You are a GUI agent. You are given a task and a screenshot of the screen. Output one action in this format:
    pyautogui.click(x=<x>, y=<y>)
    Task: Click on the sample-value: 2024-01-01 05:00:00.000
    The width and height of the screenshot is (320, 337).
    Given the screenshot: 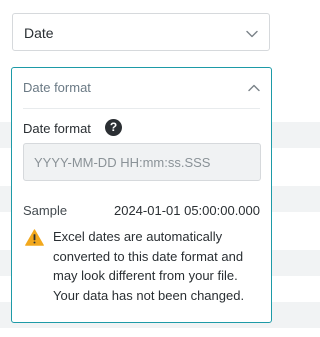 What is the action you would take?
    pyautogui.click(x=186, y=210)
    